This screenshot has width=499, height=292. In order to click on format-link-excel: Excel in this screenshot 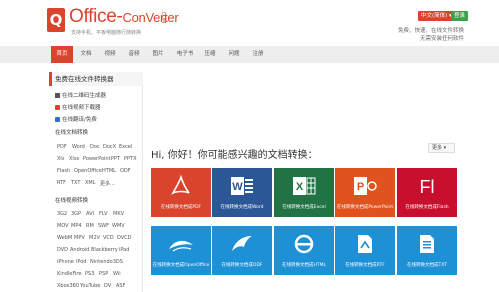, I will do `click(125, 147)`.